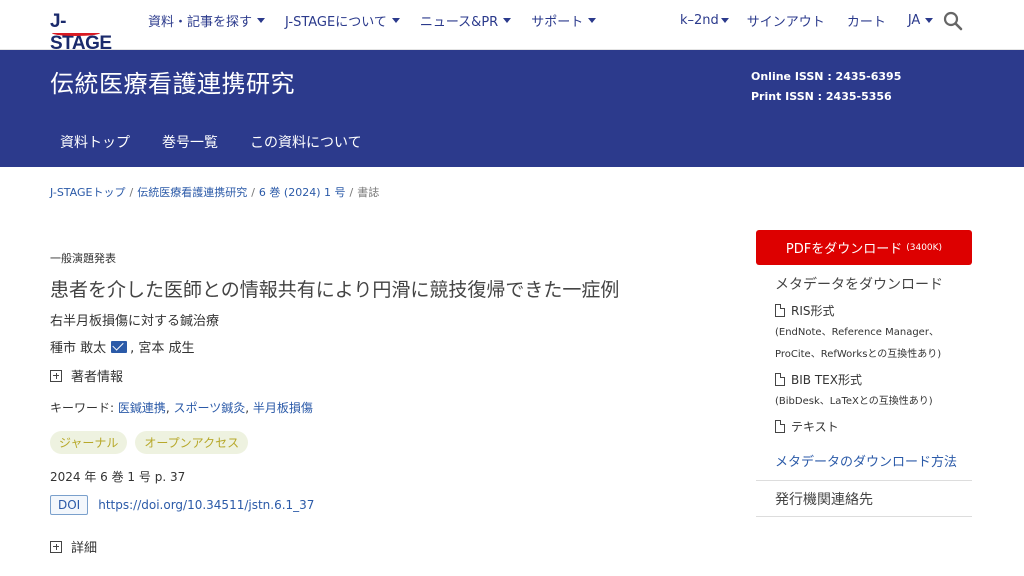 The height and width of the screenshot is (576, 1024). Describe the element at coordinates (824, 499) in the screenshot. I see `publisher-contact-link: 発行機関連絡先` at that location.